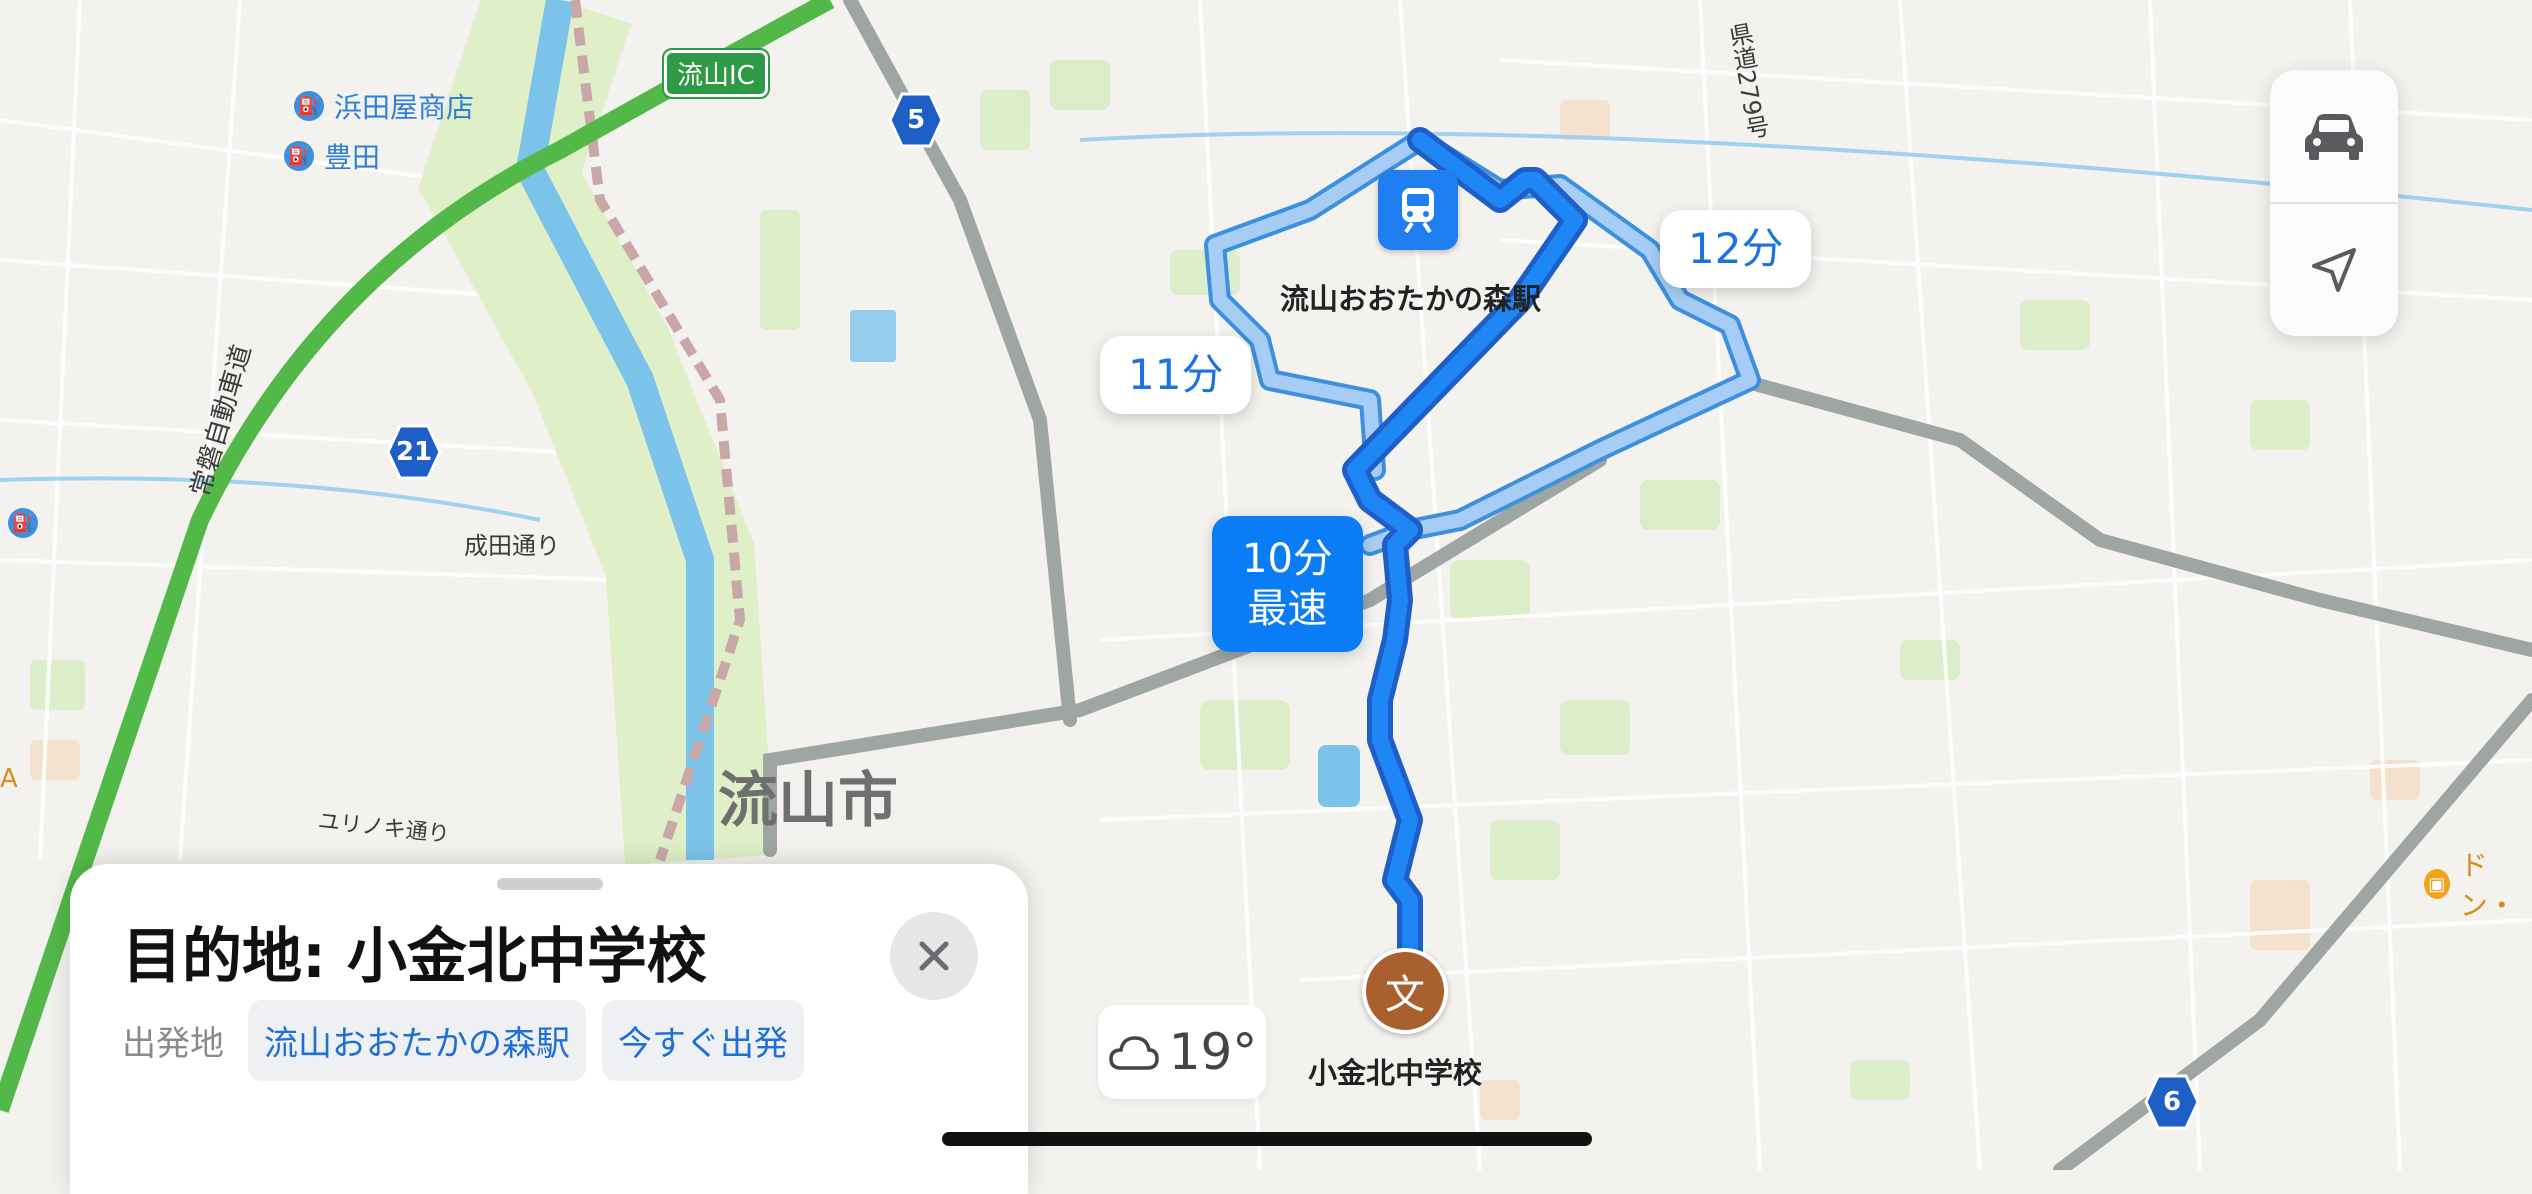 Image resolution: width=2532 pixels, height=1194 pixels. I want to click on route-shield-6: 6, so click(2172, 1102).